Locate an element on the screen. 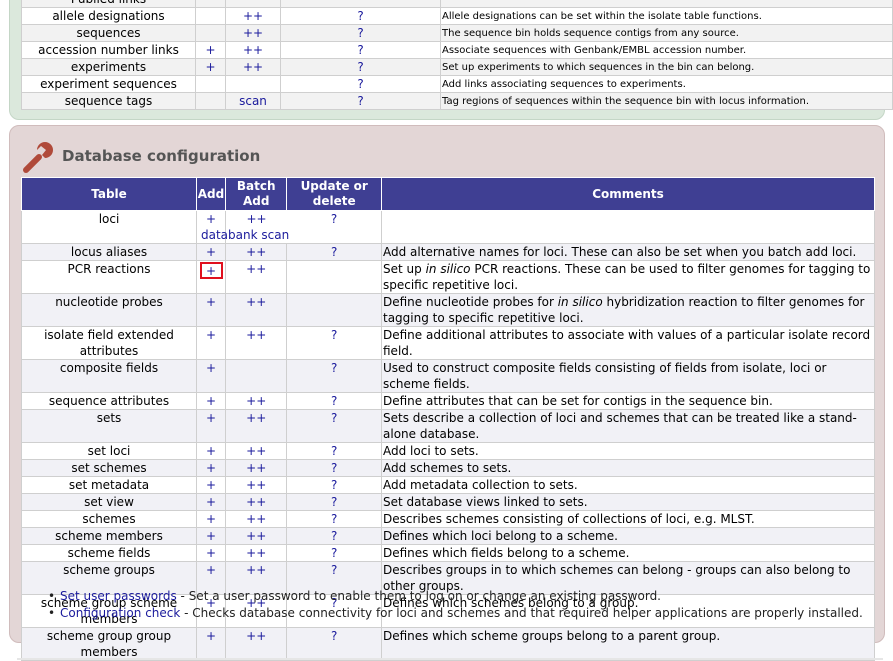 This screenshot has width=893, height=661. add-link is located at coordinates (210, 33).